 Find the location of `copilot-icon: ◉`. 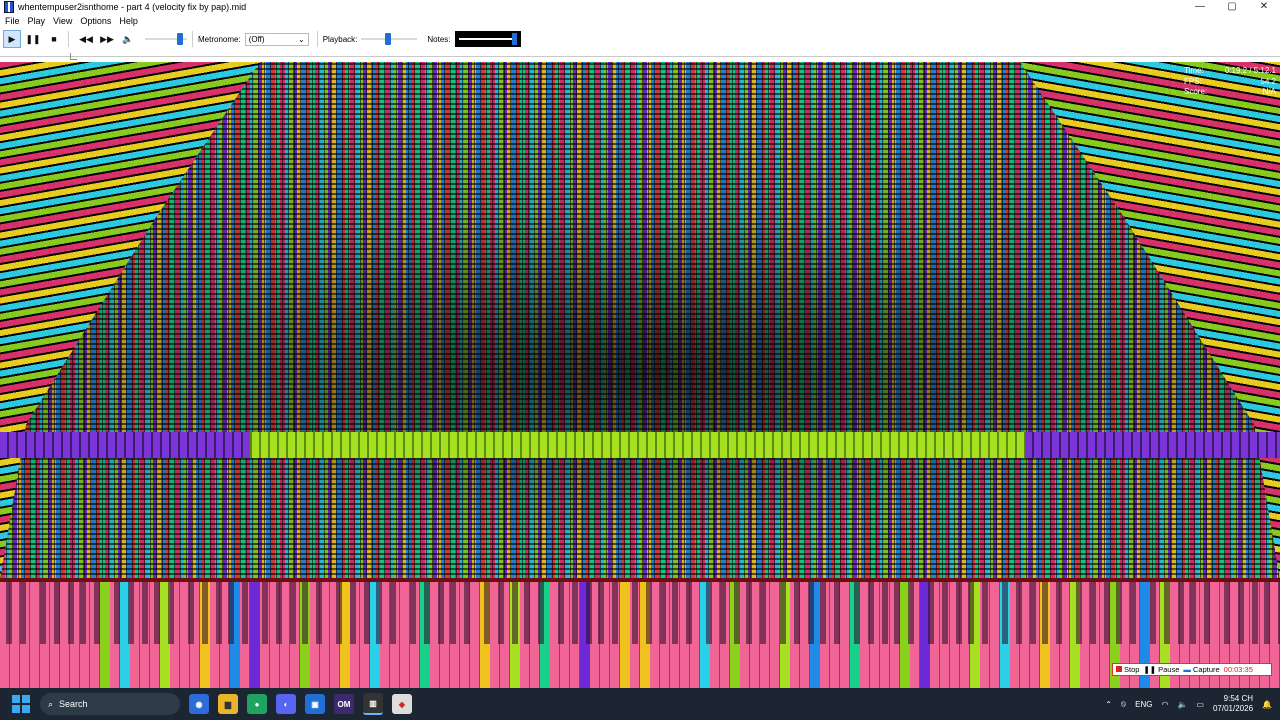

copilot-icon: ◉ is located at coordinates (199, 704).